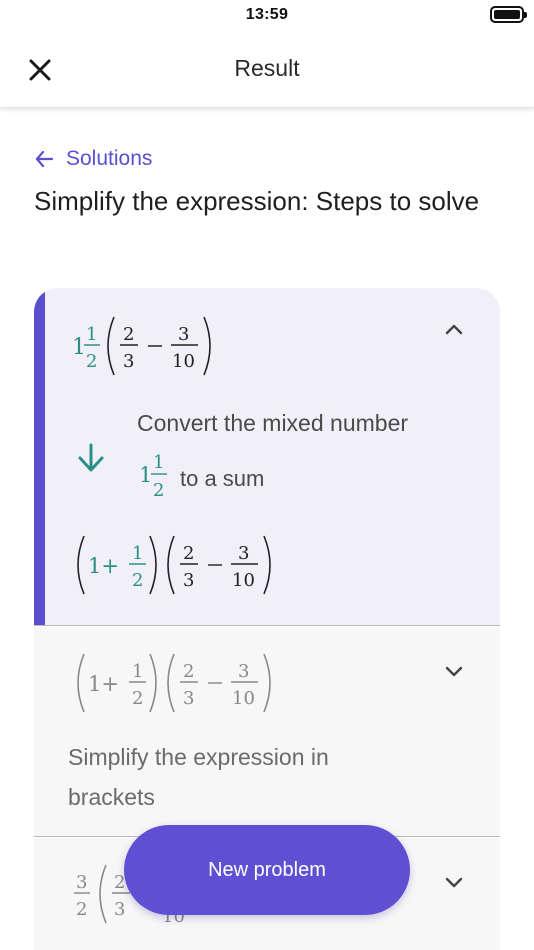 This screenshot has height=950, width=534. Describe the element at coordinates (454, 330) in the screenshot. I see `chevron-up-icon` at that location.